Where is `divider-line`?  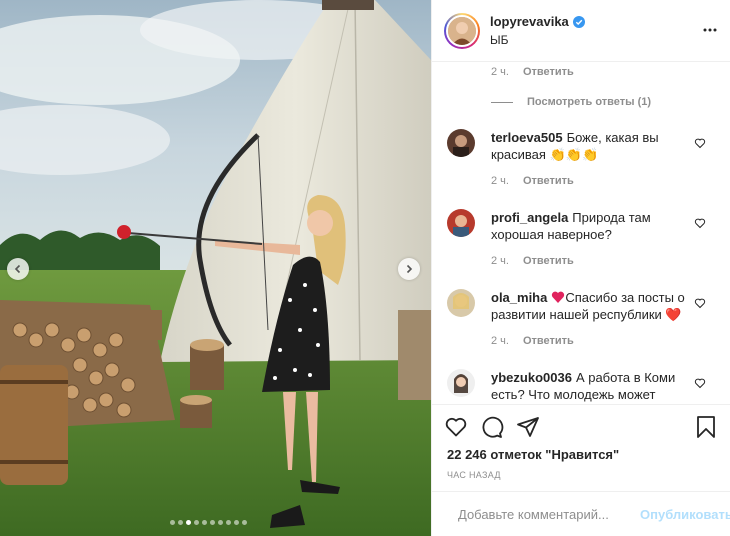
divider-line is located at coordinates (502, 102).